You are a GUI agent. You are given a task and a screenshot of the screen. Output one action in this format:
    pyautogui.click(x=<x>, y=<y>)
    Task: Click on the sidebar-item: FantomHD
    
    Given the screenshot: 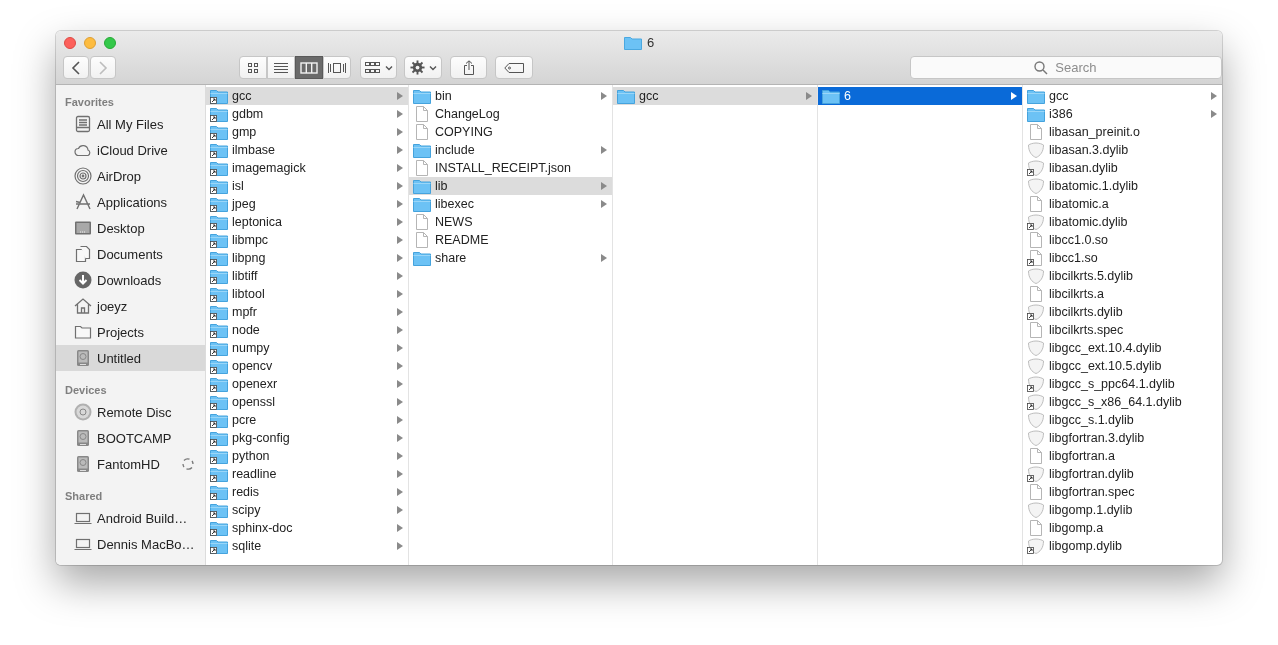 What is the action you would take?
    pyautogui.click(x=130, y=464)
    